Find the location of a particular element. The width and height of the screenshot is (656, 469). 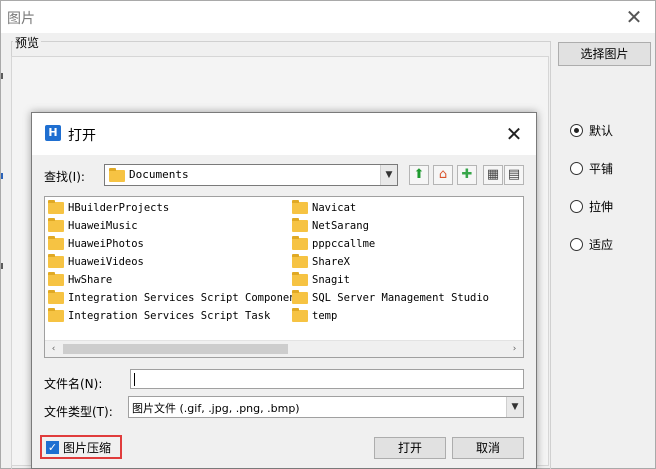

list-item: HBuilderProjects is located at coordinates (108, 208).